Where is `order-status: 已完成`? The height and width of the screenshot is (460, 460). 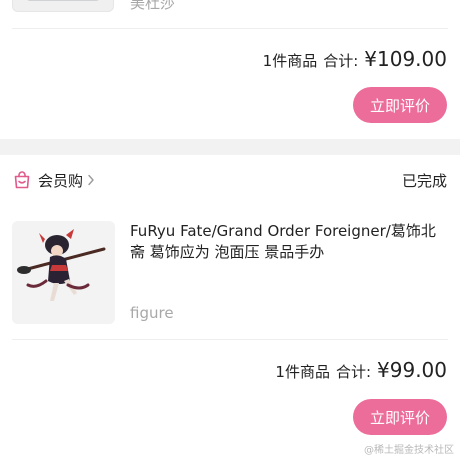
order-status: 已完成 is located at coordinates (424, 181).